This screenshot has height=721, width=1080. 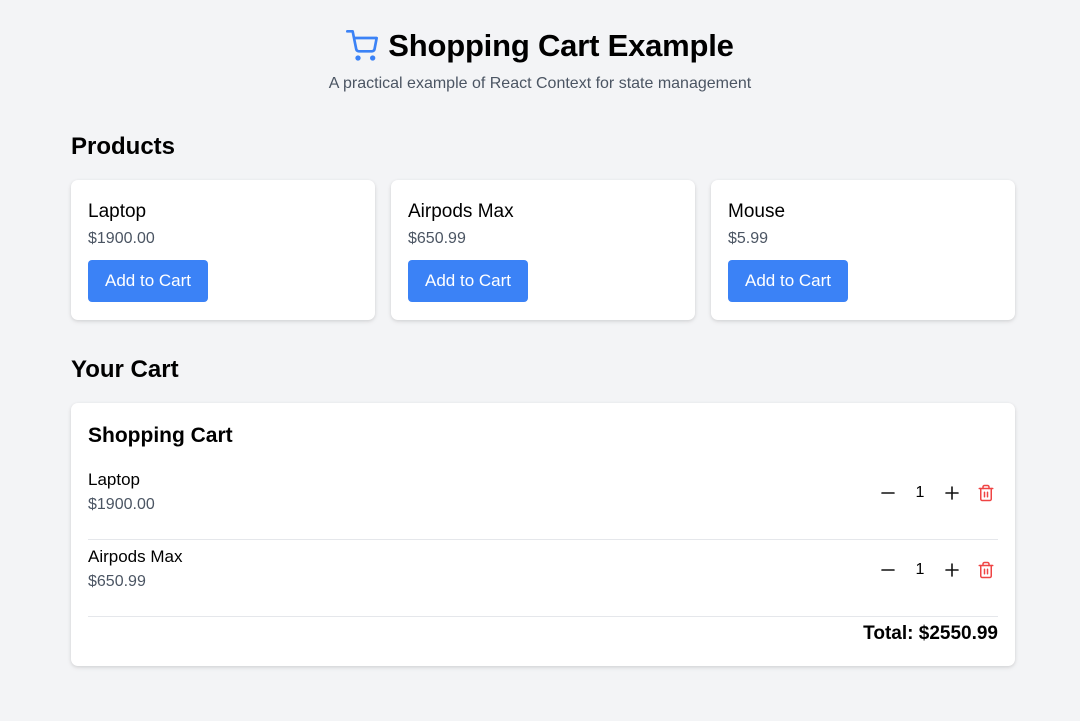 I want to click on cart-item-price: $1900.00, so click(x=121, y=504).